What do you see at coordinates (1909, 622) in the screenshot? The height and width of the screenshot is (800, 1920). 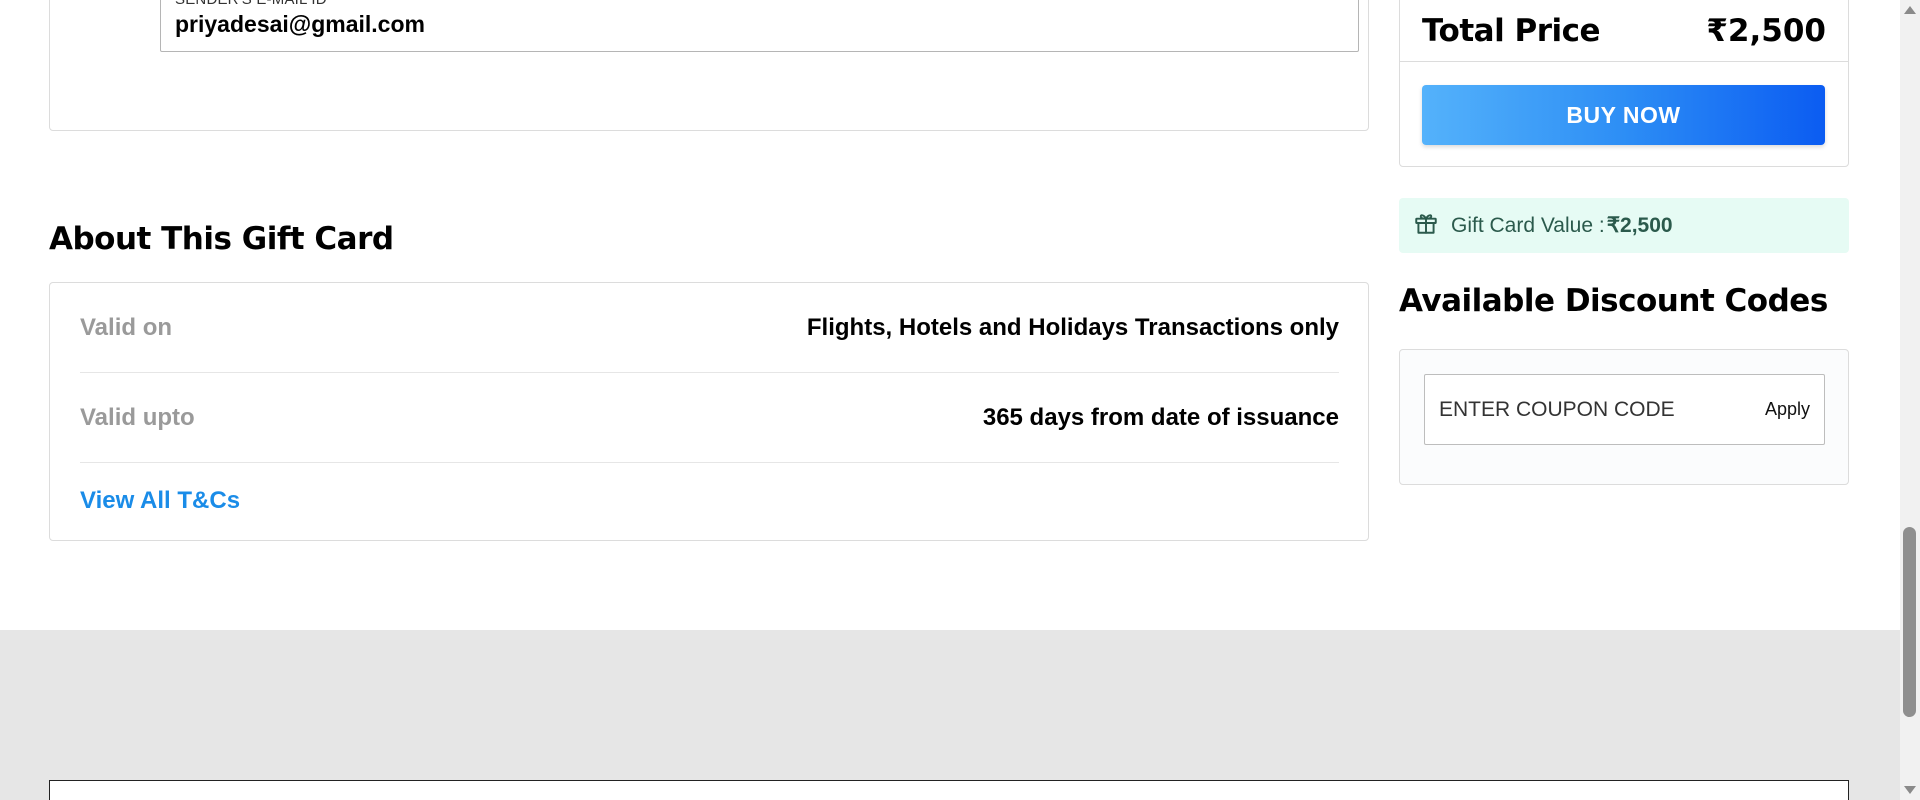 I see `scroll-thumb` at bounding box center [1909, 622].